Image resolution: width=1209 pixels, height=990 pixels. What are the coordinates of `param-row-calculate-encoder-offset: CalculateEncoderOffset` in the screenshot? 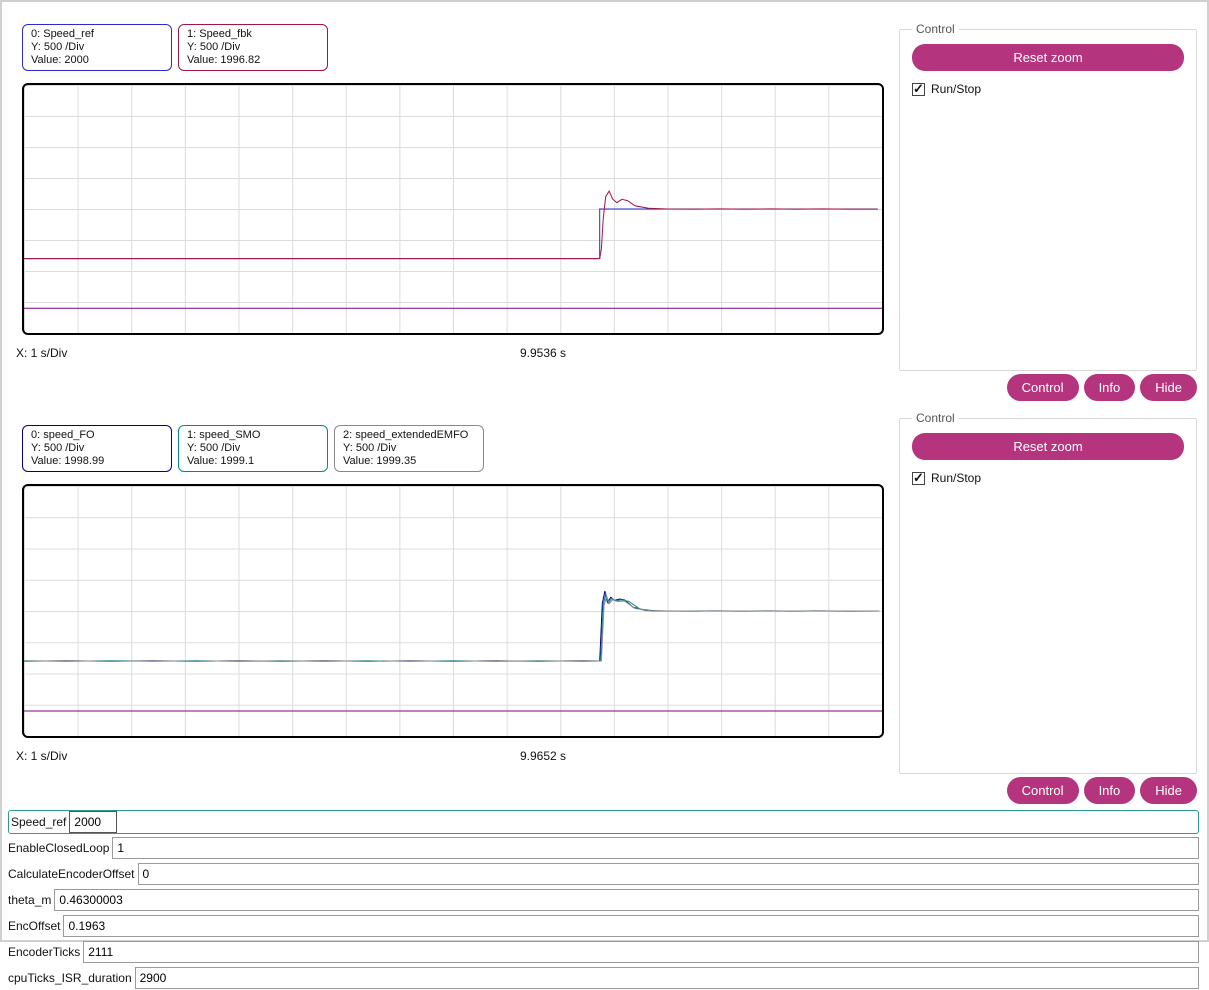 It's located at (603, 874).